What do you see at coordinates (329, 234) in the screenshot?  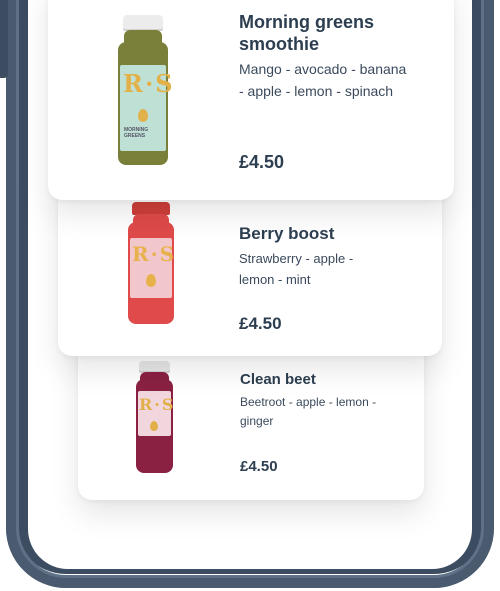 I see `product-name: Berry boost` at bounding box center [329, 234].